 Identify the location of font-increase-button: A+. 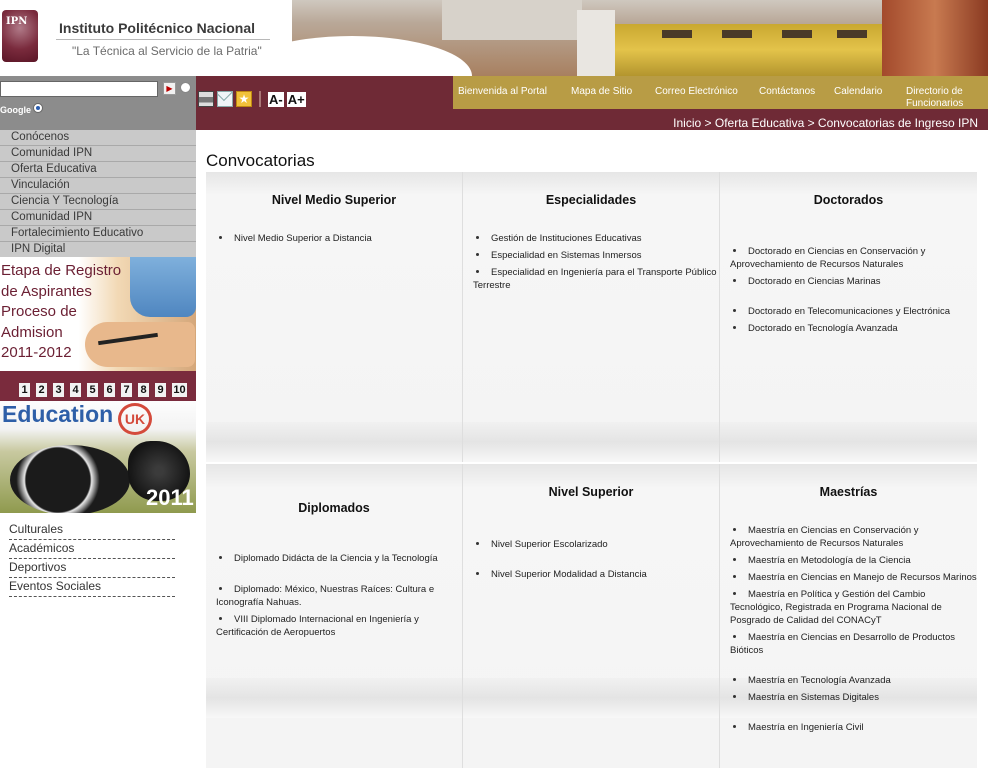
(296, 99).